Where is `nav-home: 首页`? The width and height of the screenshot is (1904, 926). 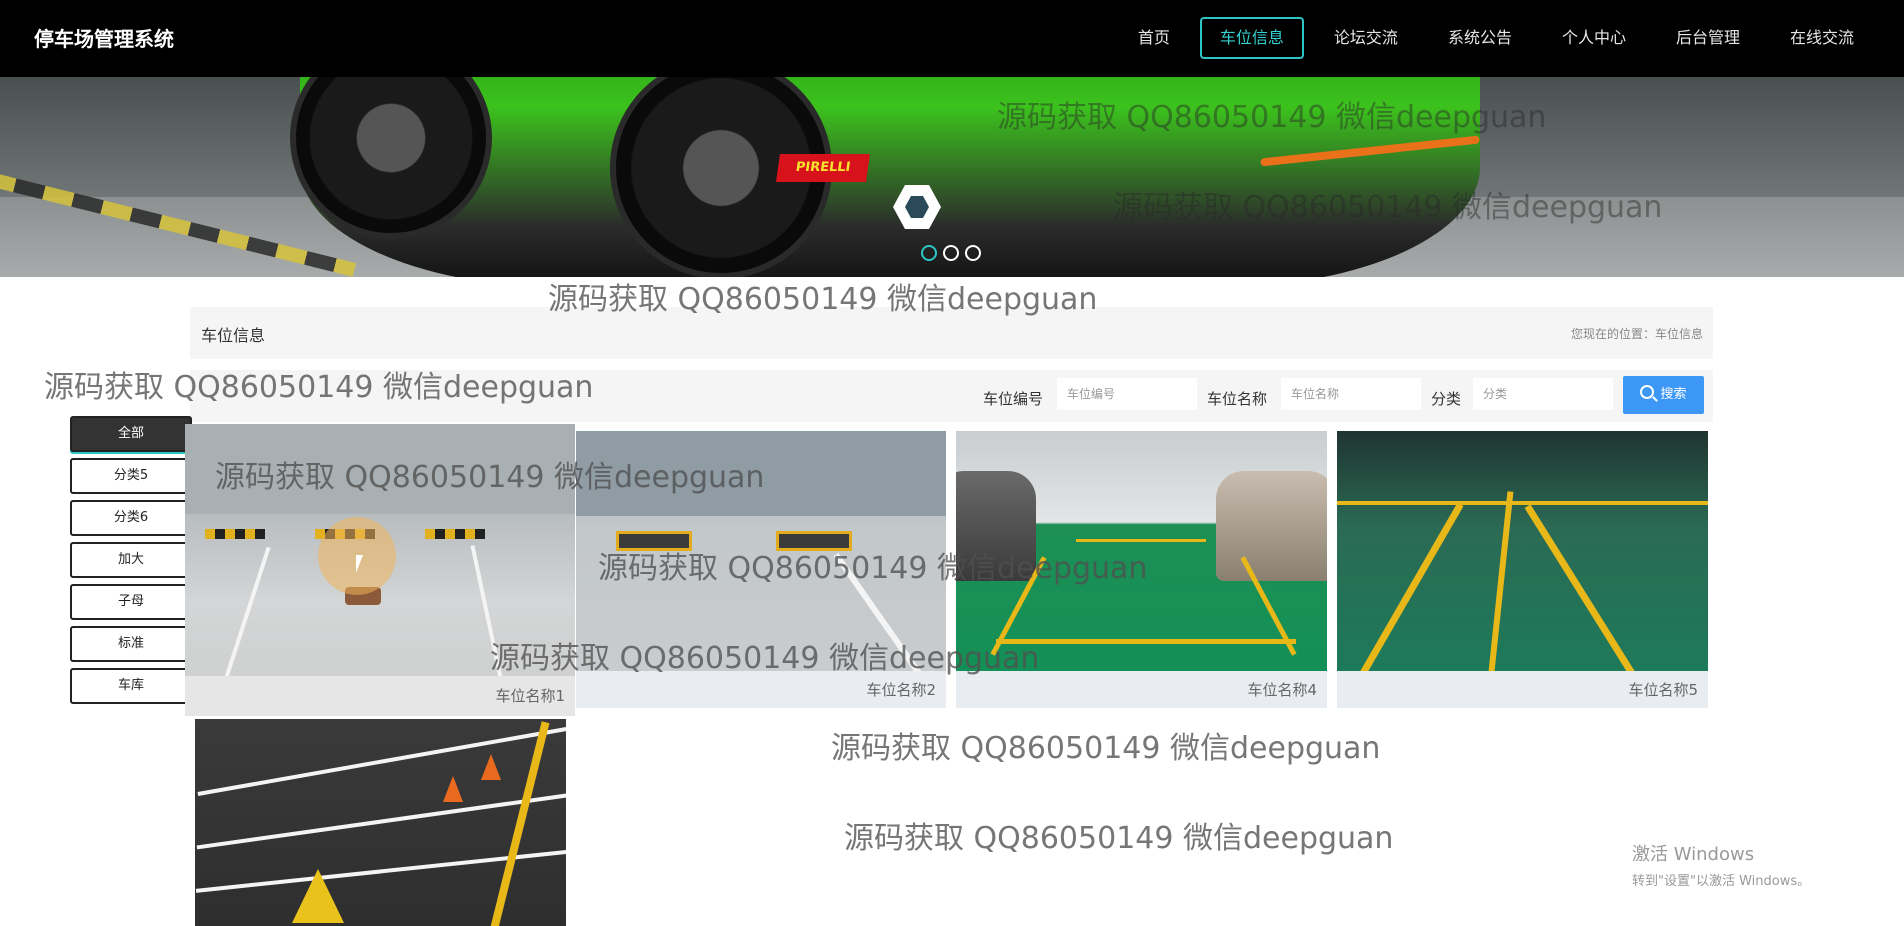
nav-home: 首页 is located at coordinates (1154, 38).